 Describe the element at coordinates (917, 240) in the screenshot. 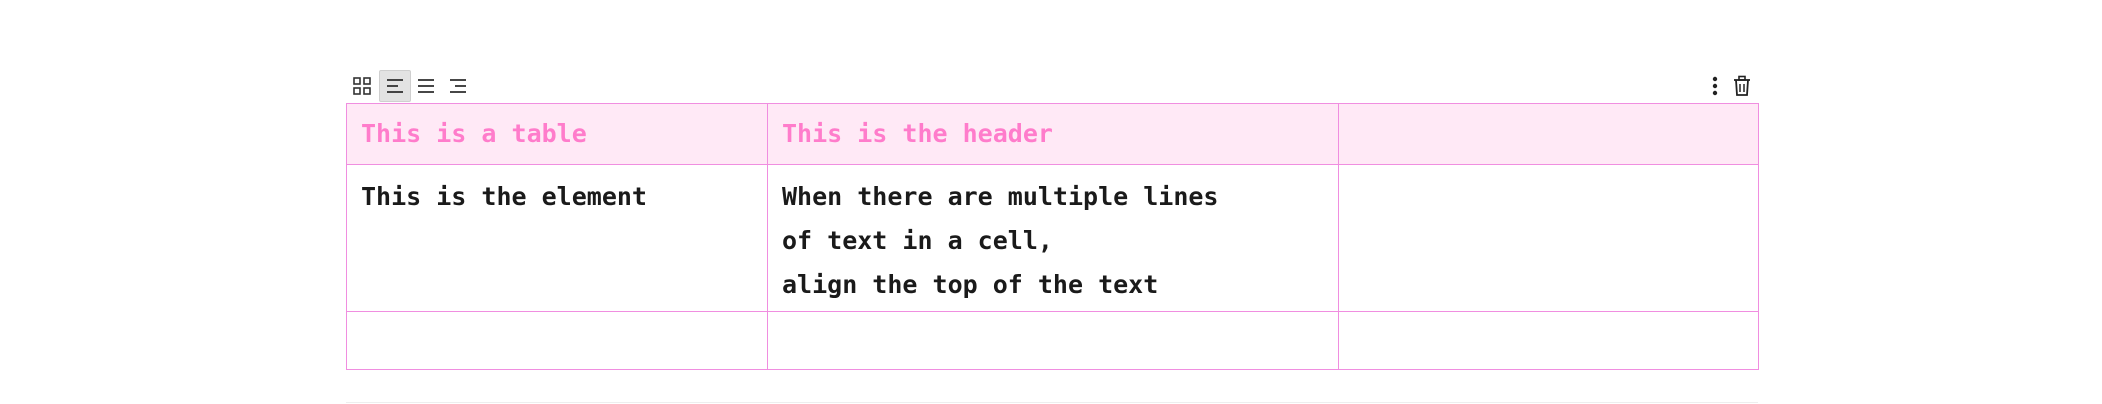

I see `cell-text-line: of text in a cell,` at that location.